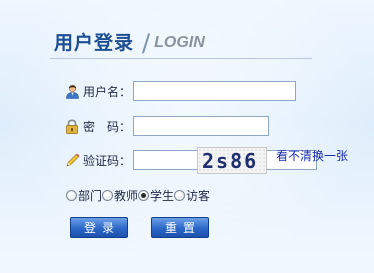 This screenshot has height=273, width=374. I want to click on role-selector: 部门 教师 学生 访客, so click(138, 195).